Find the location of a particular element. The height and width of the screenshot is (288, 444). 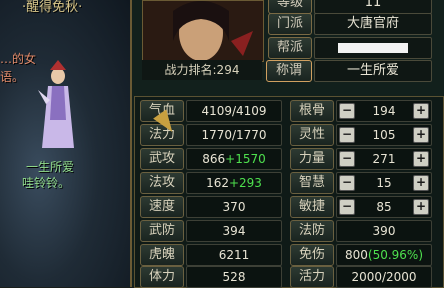

stat-magic-def-value: 390 is located at coordinates (384, 231).